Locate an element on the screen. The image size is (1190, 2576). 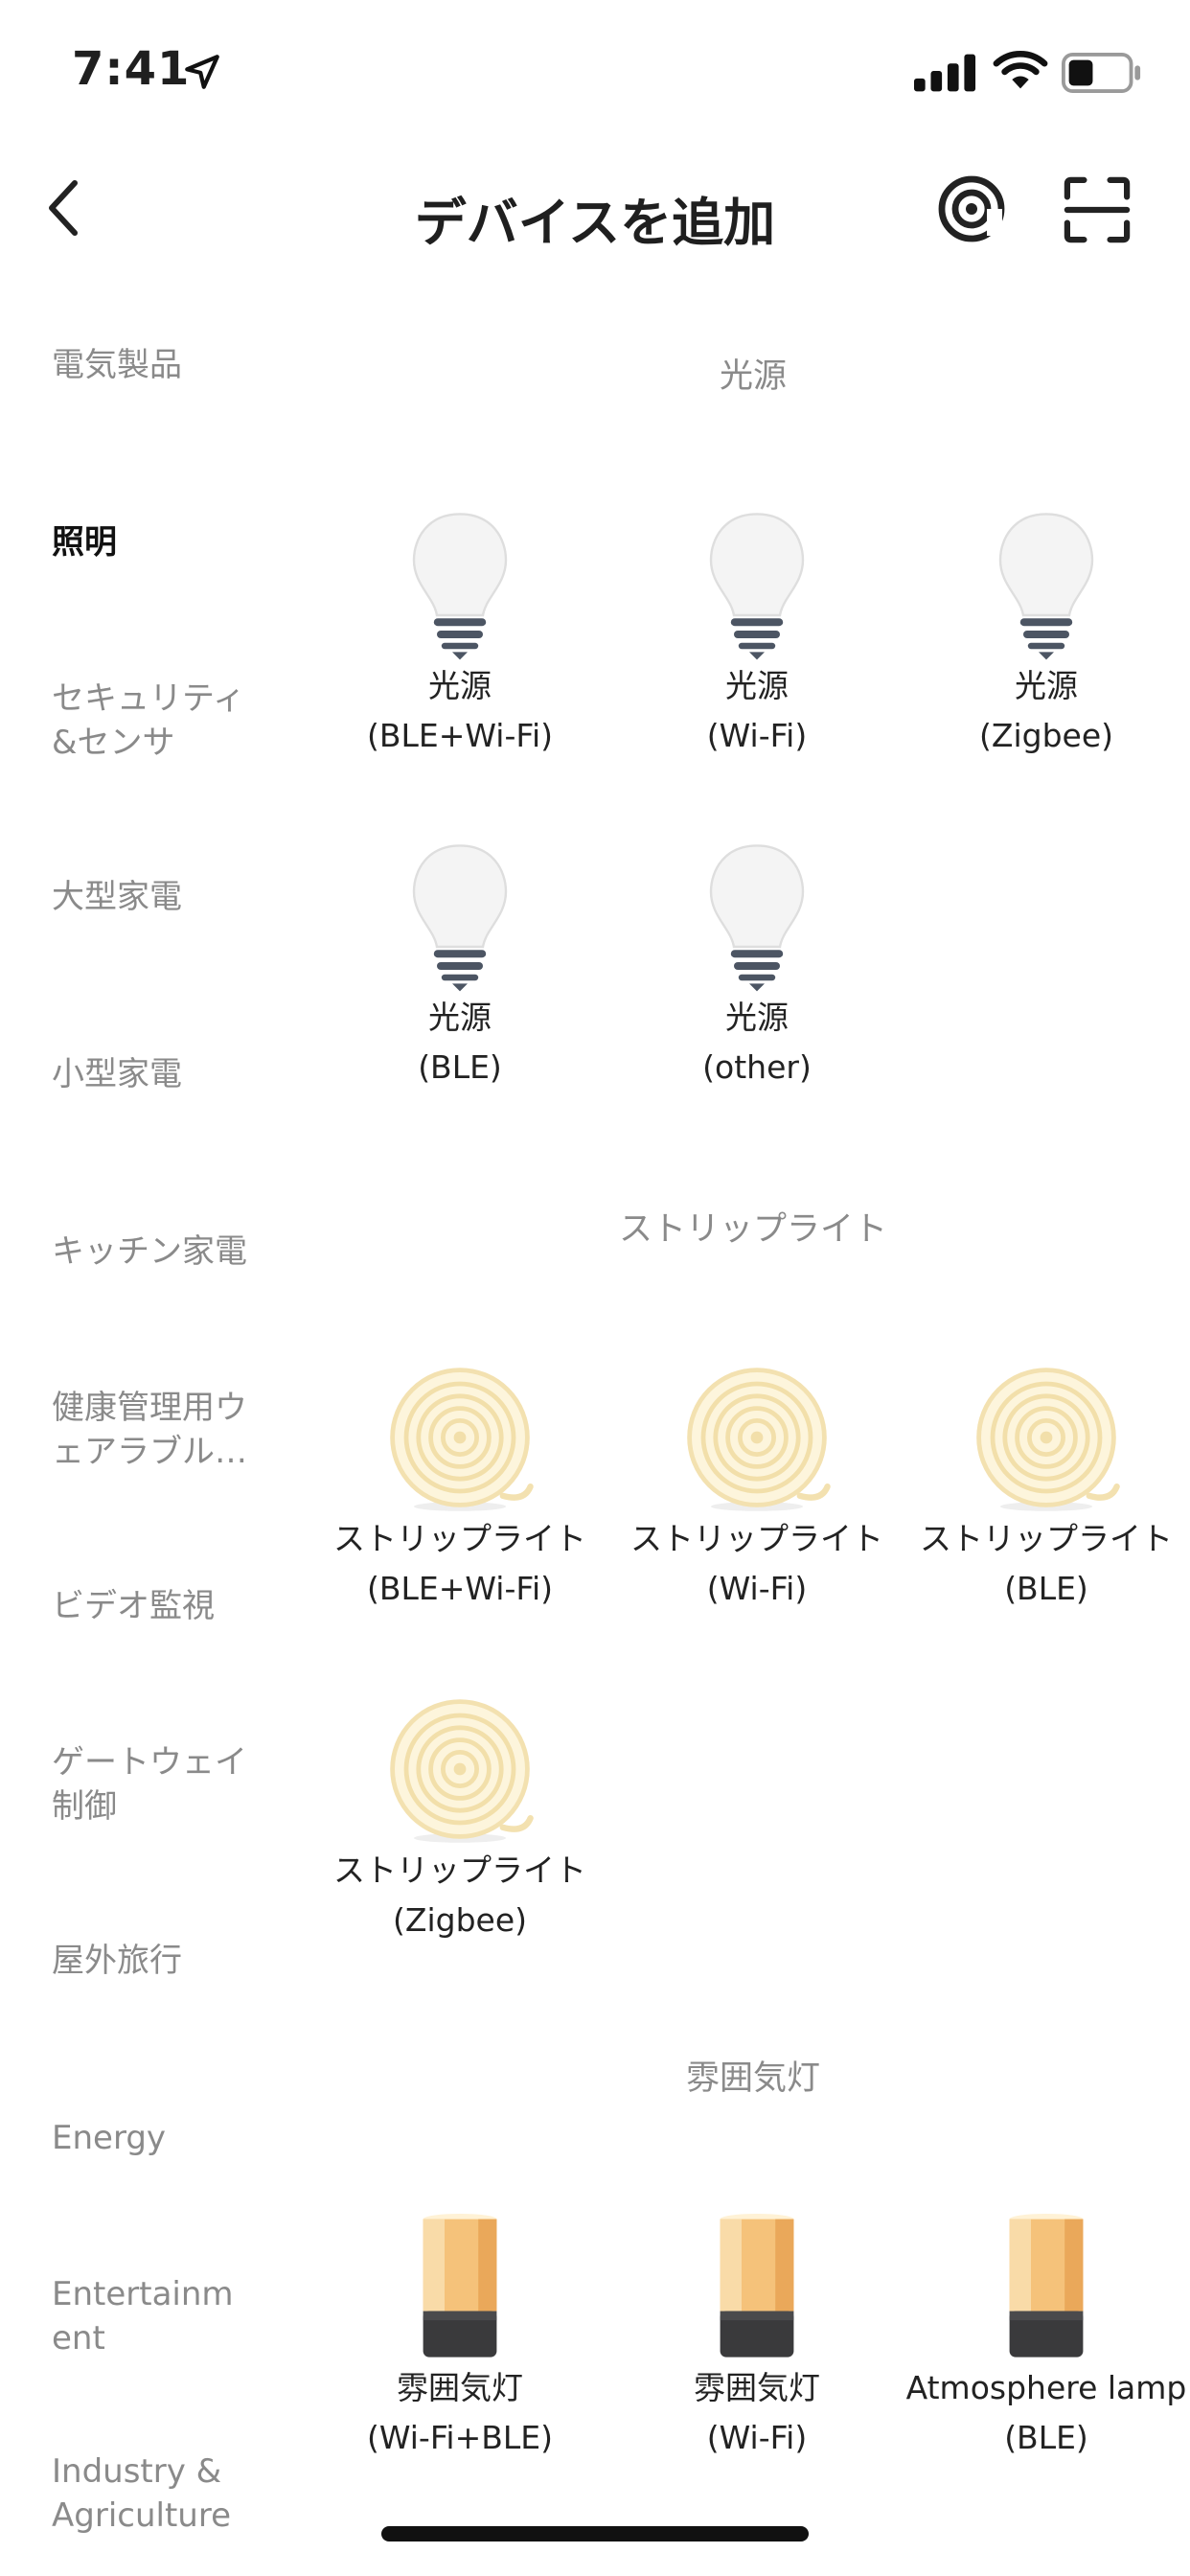
wifi-icon is located at coordinates (1020, 70).